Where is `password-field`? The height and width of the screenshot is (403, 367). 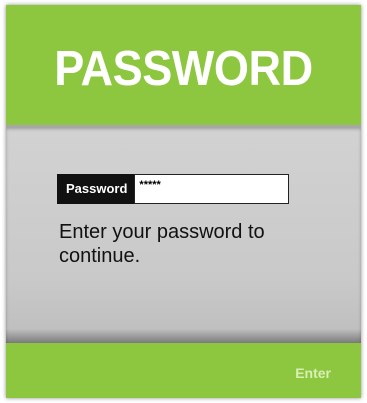
password-field is located at coordinates (212, 189).